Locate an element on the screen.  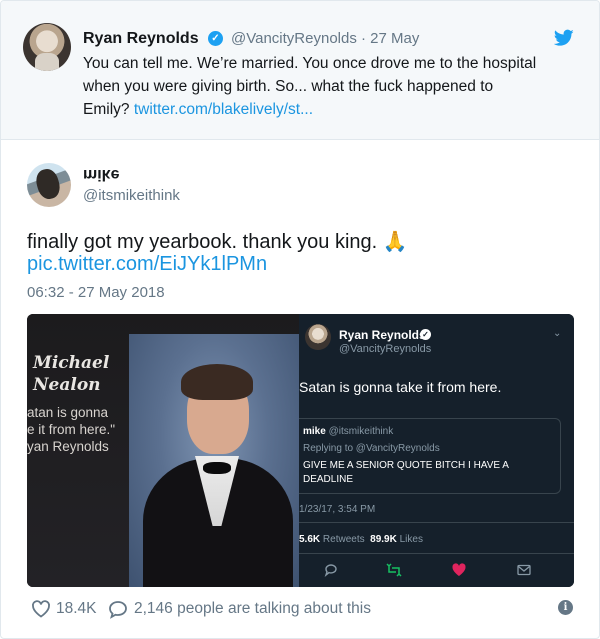
like-label: Likes is located at coordinates (411, 539).